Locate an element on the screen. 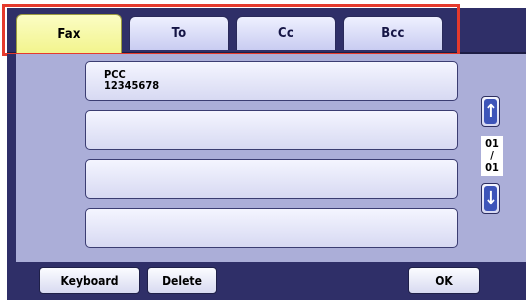 This screenshot has height=304, width=529. page-indicator: 01 / 01 is located at coordinates (492, 156).